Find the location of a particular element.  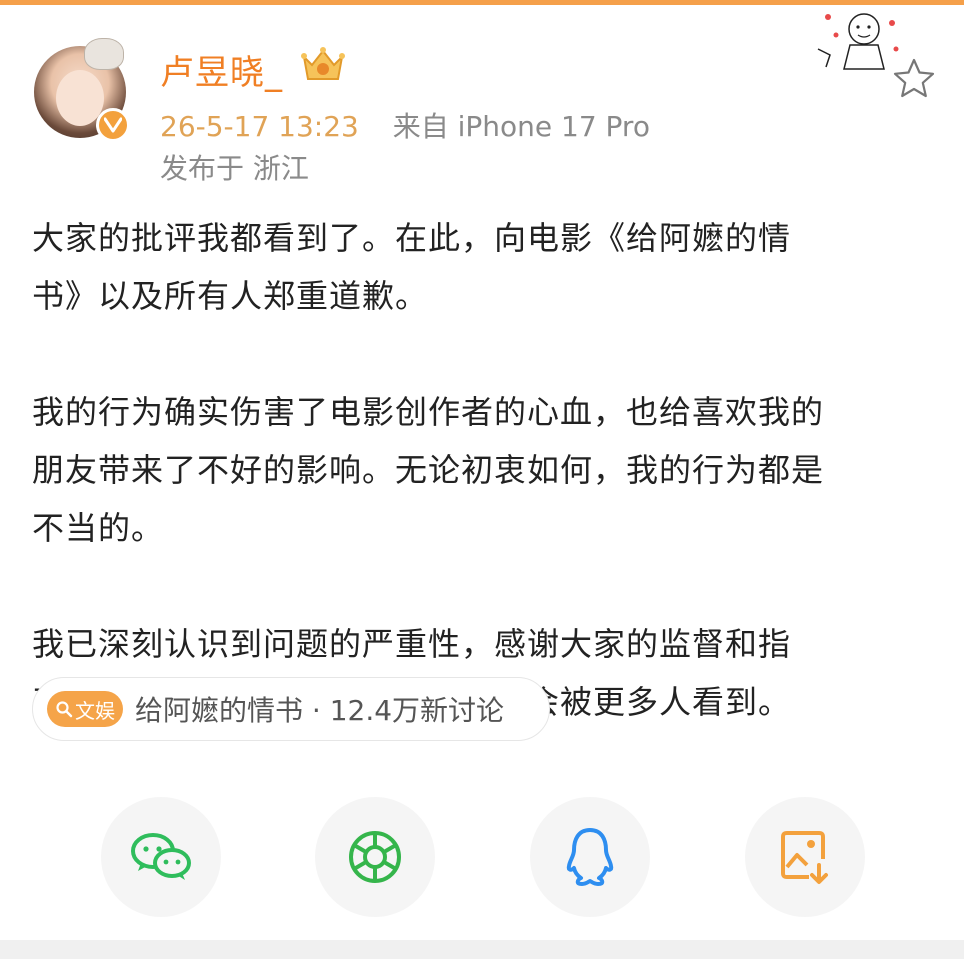

post-line: 大家的批评我都看到了。在此，向电影《给阿嬷的情 is located at coordinates (412, 238).